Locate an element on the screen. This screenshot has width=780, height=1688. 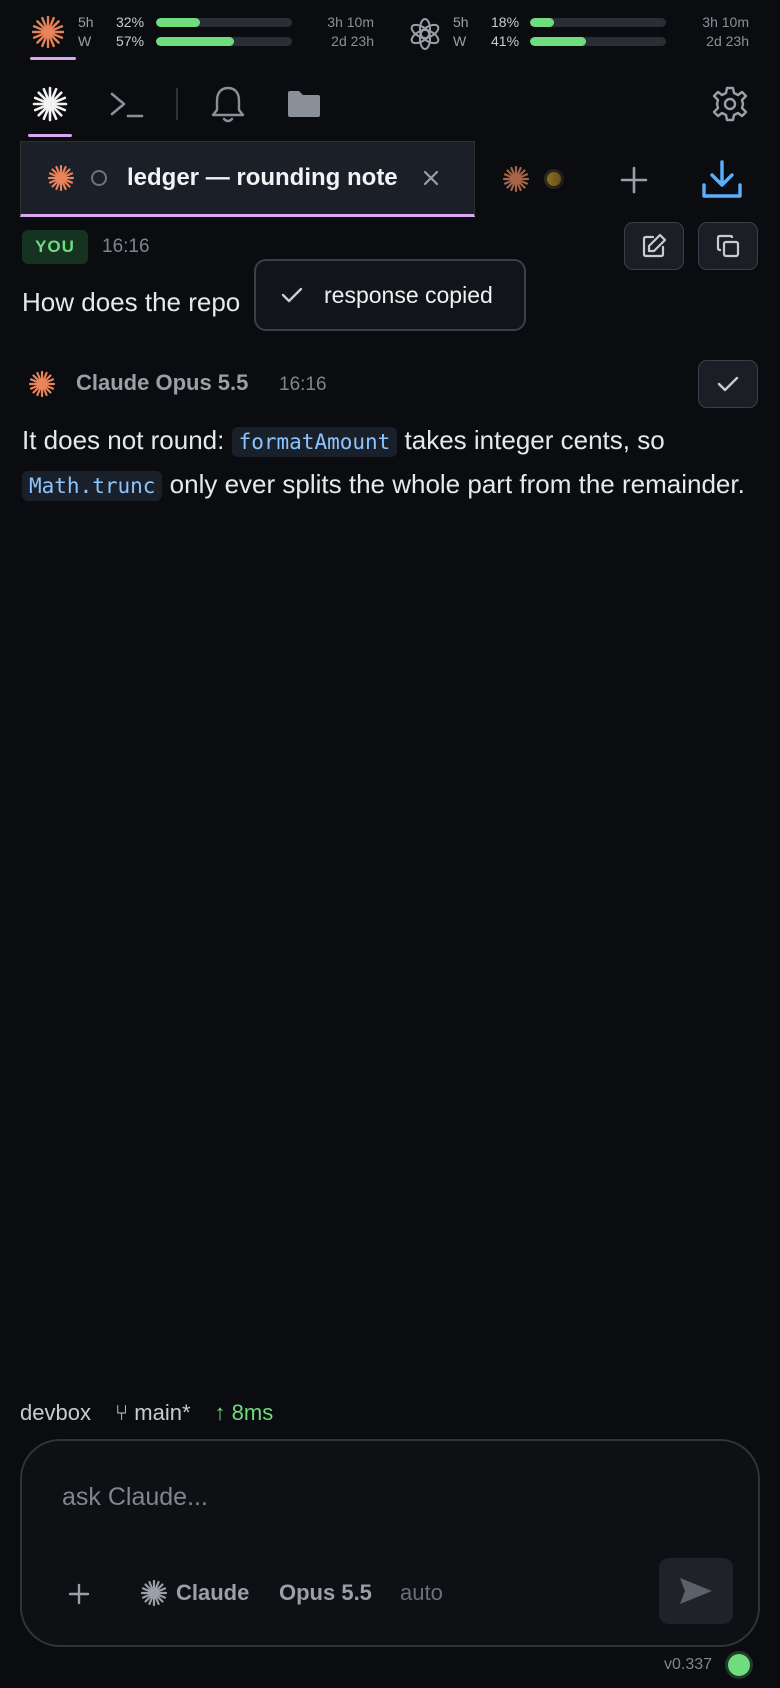
close-icon is located at coordinates (431, 178).